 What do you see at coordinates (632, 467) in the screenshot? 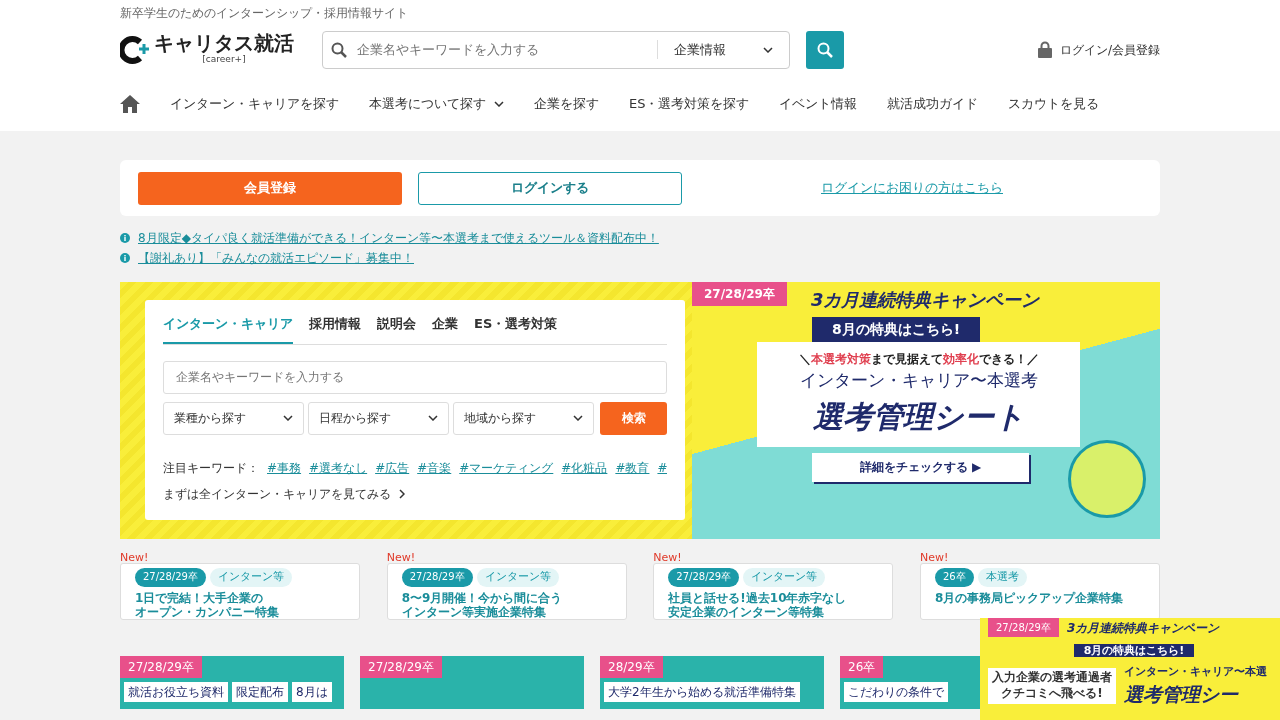
I see `keyword-link: #教育` at bounding box center [632, 467].